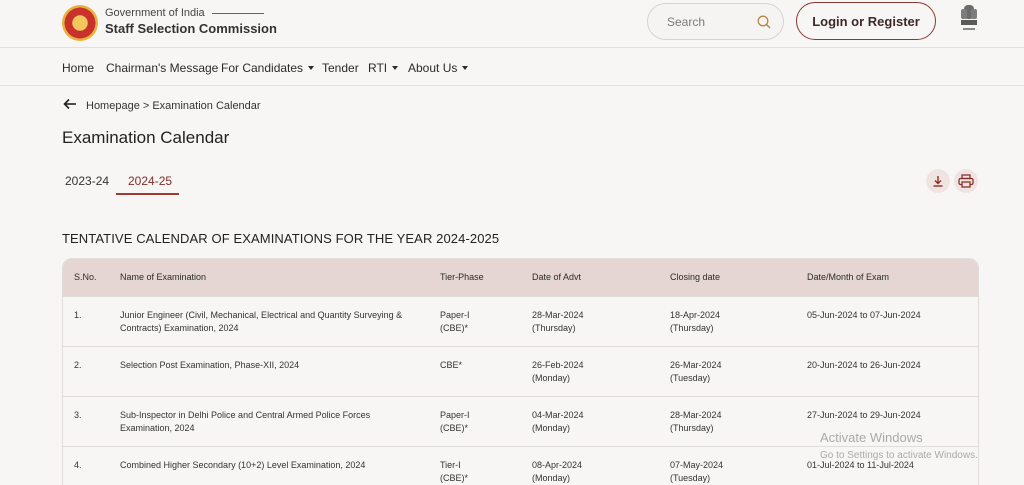 The width and height of the screenshot is (1024, 485). Describe the element at coordinates (191, 28) in the screenshot. I see `org-name: Staff Selection Commission` at that location.